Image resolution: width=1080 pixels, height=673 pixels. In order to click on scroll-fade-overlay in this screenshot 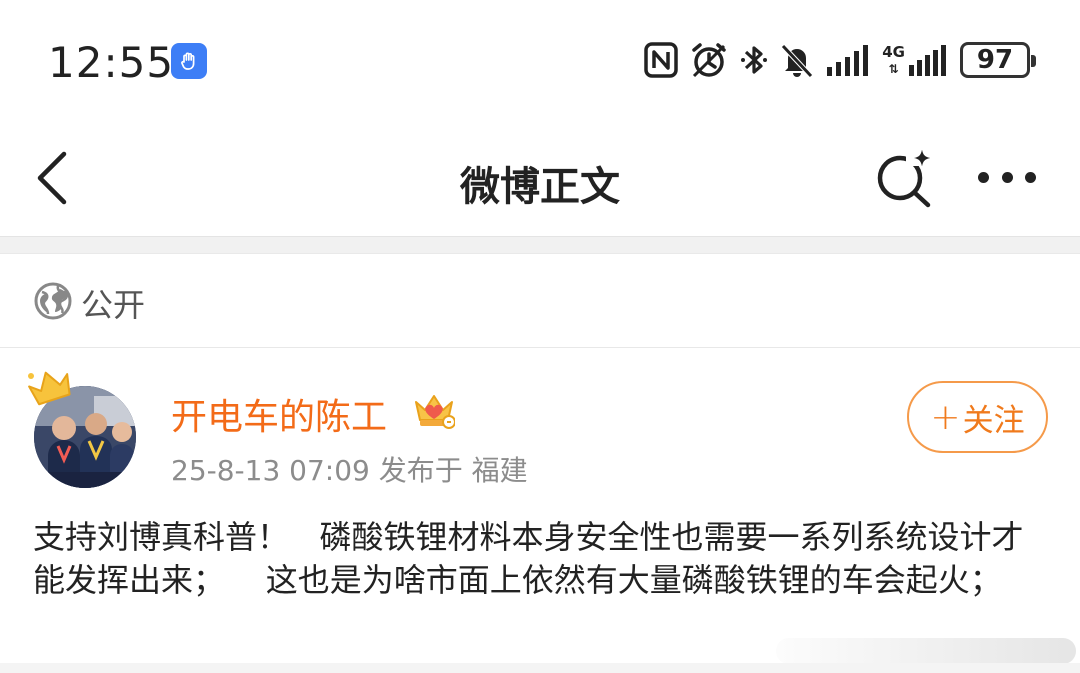, I will do `click(926, 651)`.